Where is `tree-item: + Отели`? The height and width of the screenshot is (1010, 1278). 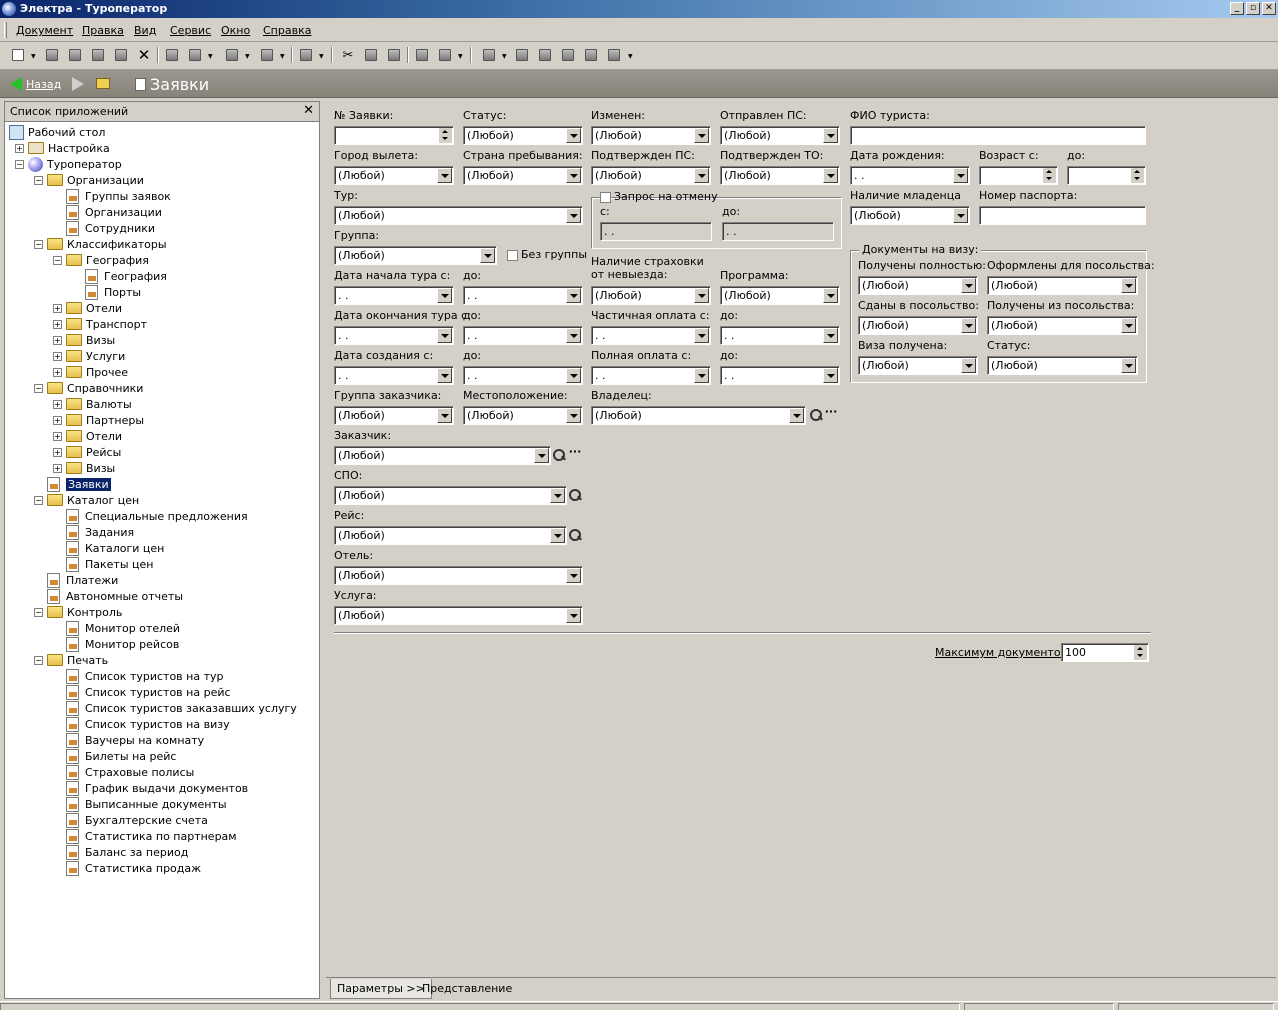 tree-item: + Отели is located at coordinates (87, 308).